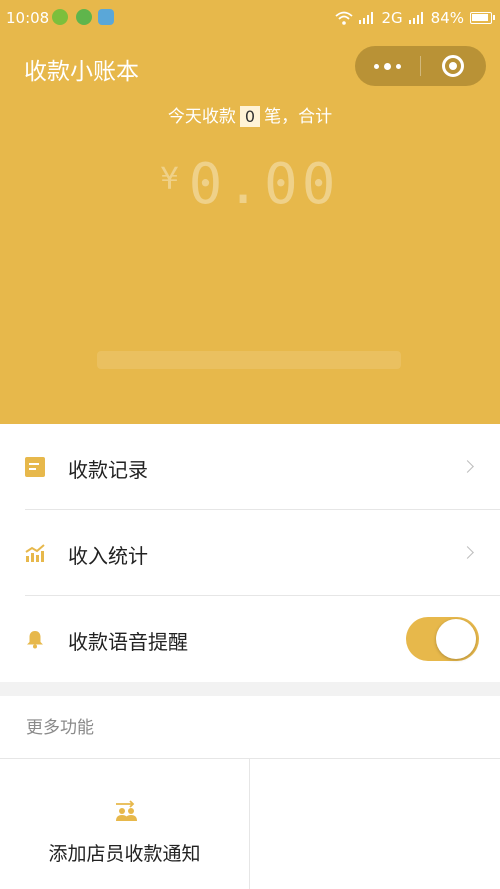 The width and height of the screenshot is (500, 889). I want to click on menu-item-label: 收款语音提醒, so click(128, 642).